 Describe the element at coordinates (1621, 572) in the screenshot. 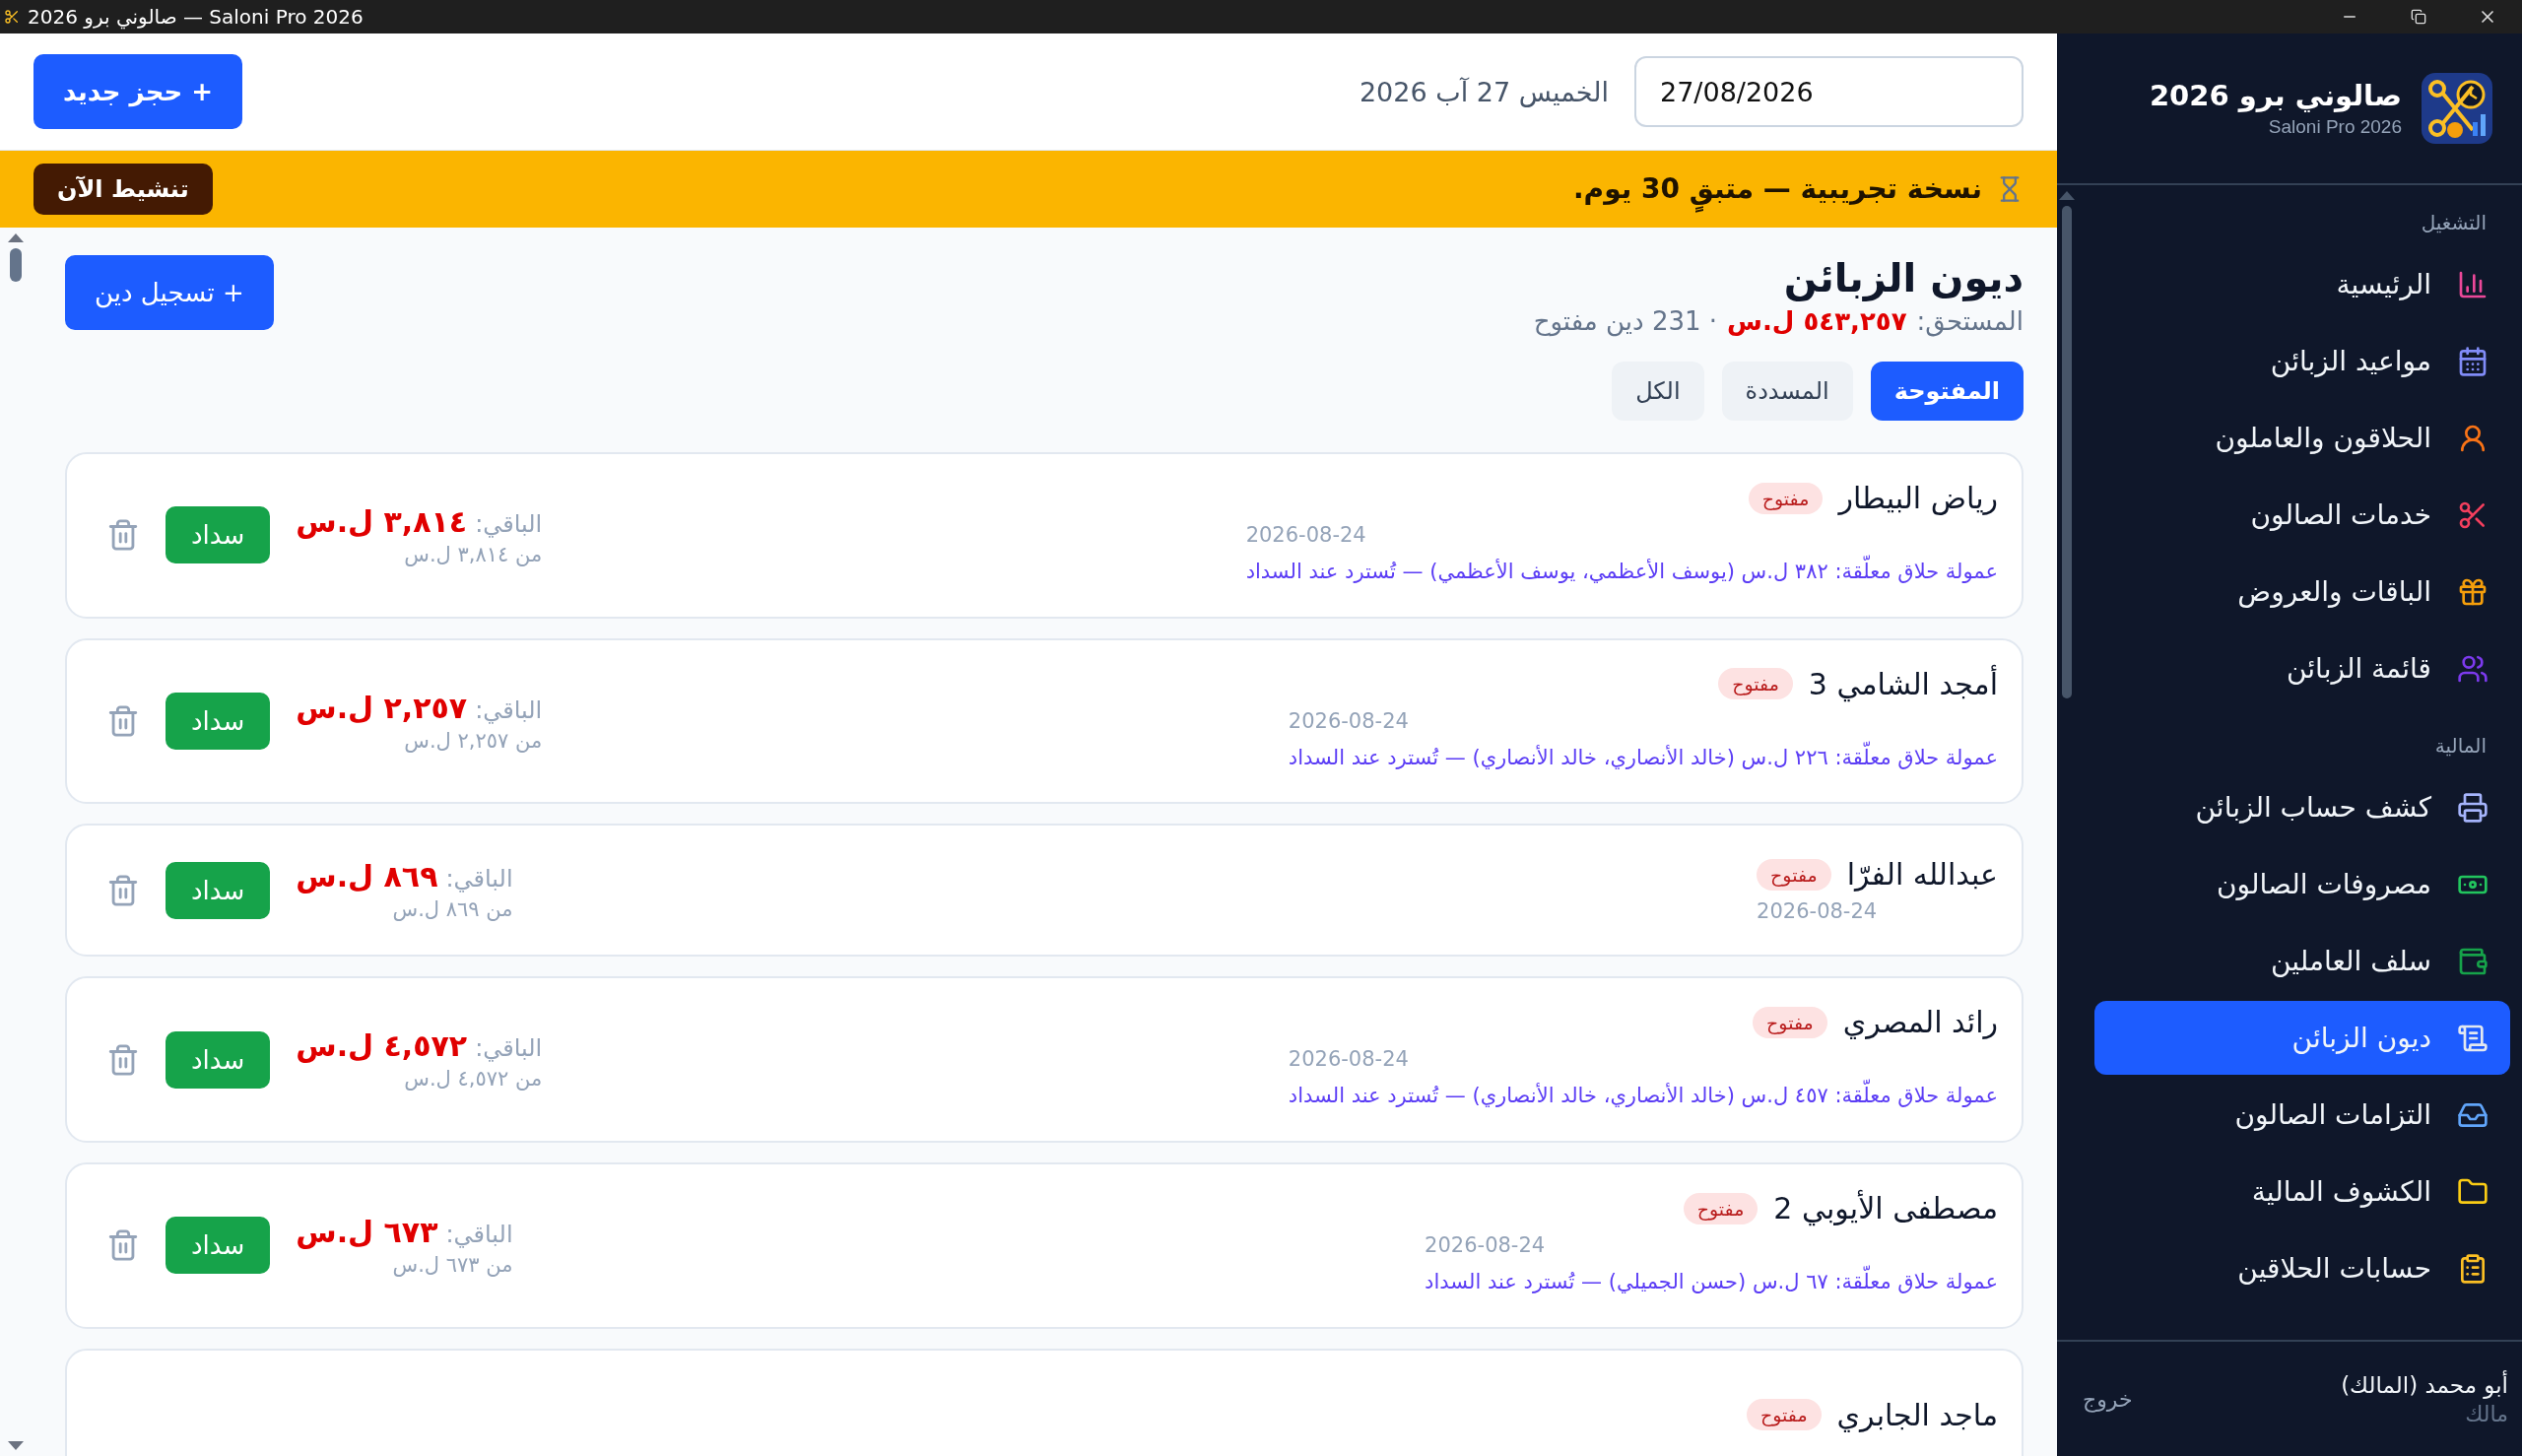

I see `commission-note: عمولة حلاق معلّقة: ٣٨٢ ل.س (يوسف الأعظمي، يوسف الأعظمي) — تُسترد عند السداد` at that location.